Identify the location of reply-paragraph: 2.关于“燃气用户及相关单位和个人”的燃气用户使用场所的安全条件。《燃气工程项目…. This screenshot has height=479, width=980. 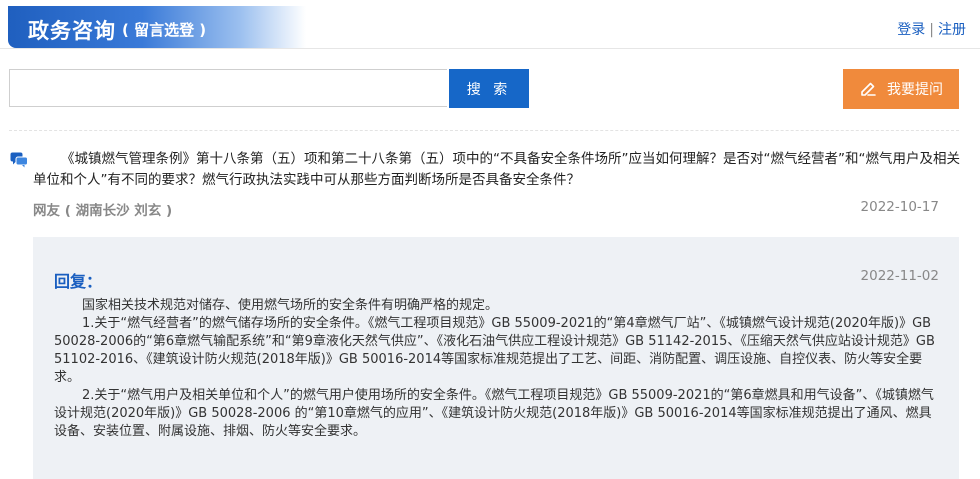
(494, 413).